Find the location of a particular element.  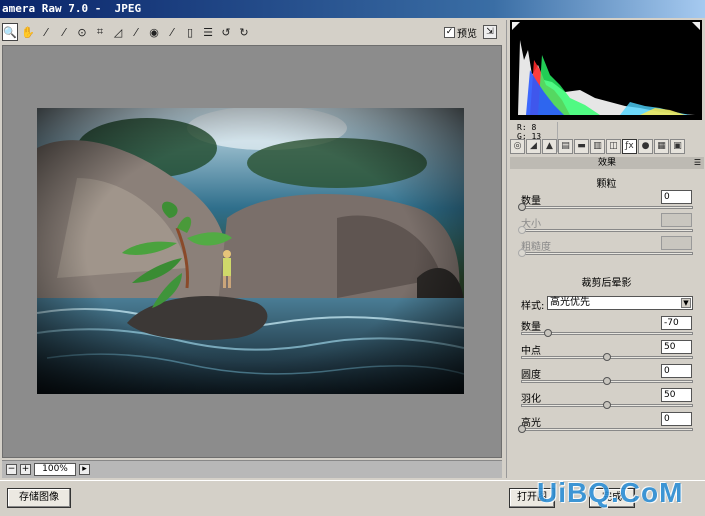

preview-label: 预览 is located at coordinates (467, 34).